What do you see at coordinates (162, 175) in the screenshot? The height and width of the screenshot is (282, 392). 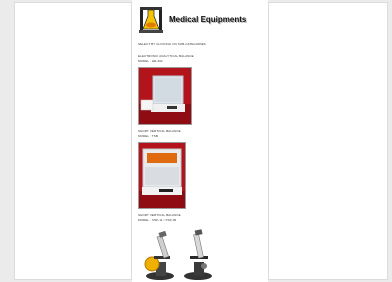 I see `product-photo-vertical-balance` at bounding box center [162, 175].